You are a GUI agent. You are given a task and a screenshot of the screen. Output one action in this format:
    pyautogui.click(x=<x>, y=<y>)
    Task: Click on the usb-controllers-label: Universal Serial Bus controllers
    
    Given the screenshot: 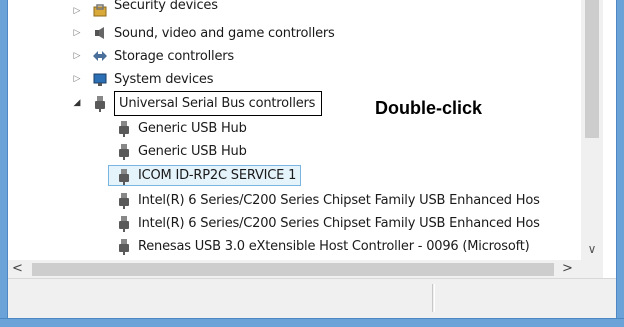 What is the action you would take?
    pyautogui.click(x=218, y=103)
    